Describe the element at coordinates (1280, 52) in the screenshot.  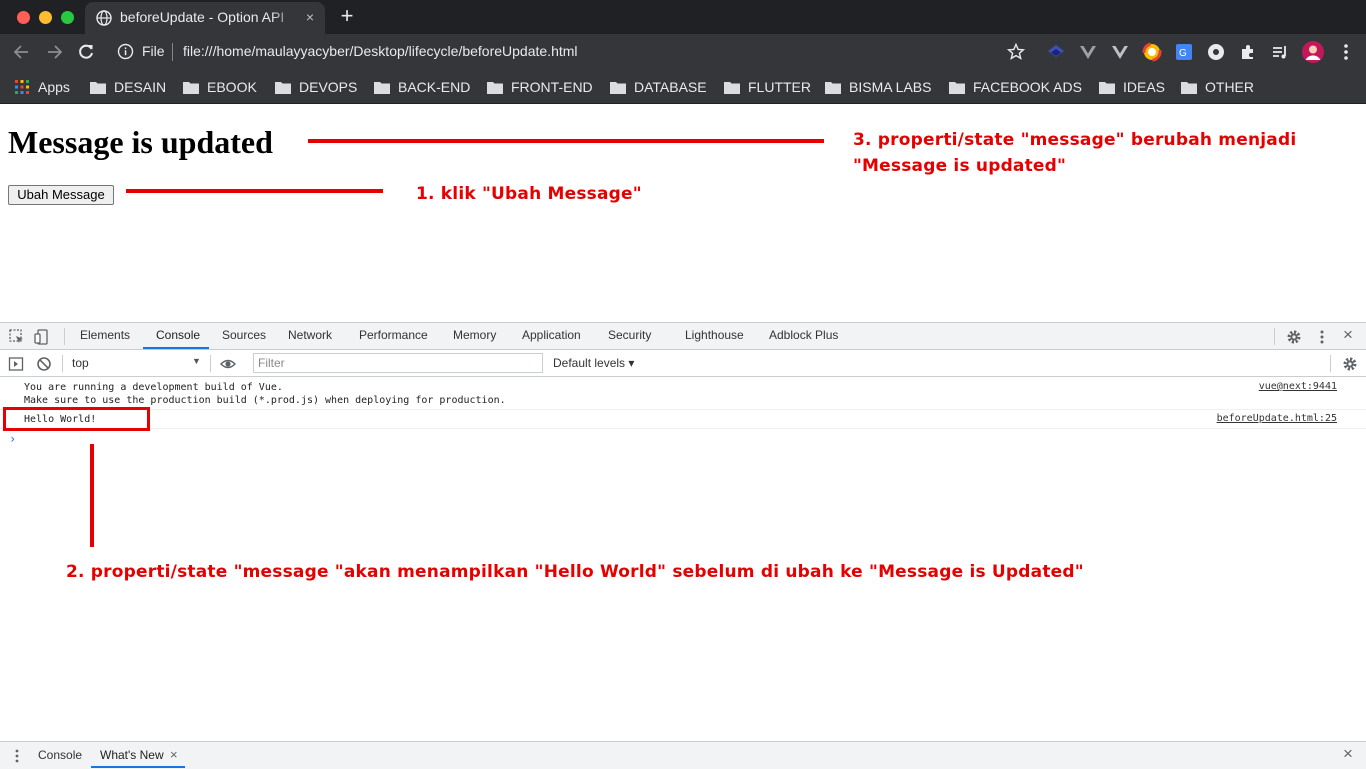
I see `media-control-icon` at that location.